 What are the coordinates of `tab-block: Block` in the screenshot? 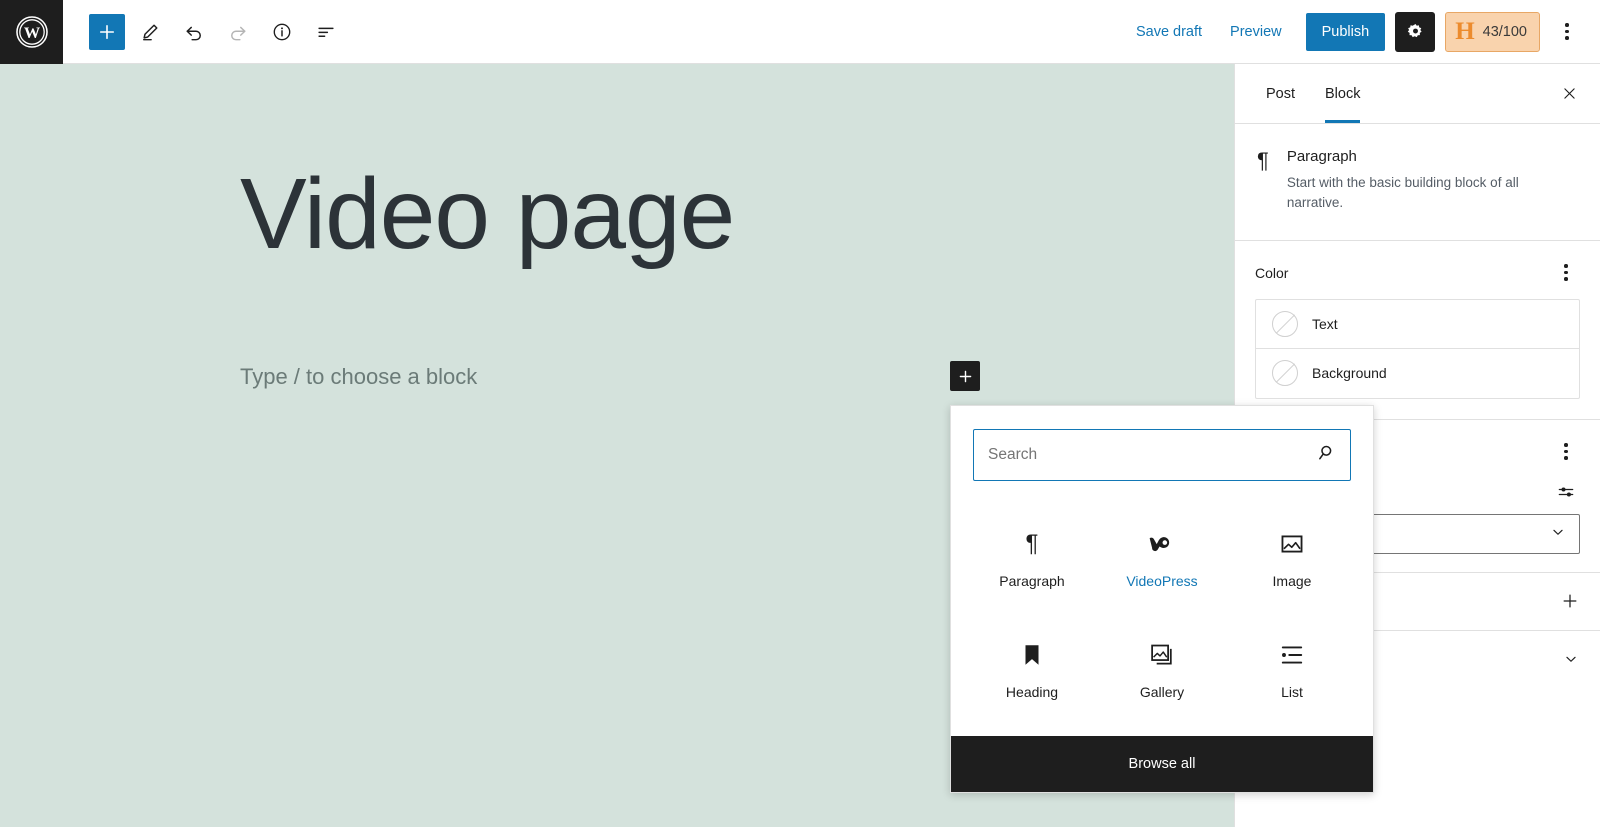 It's located at (1342, 93).